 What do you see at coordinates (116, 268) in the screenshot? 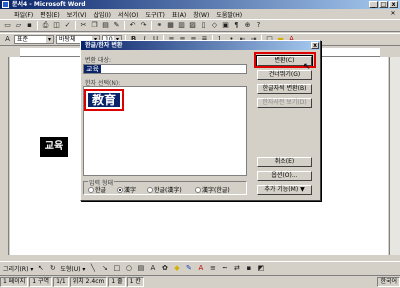
I see `rectangle-icon: □` at bounding box center [116, 268].